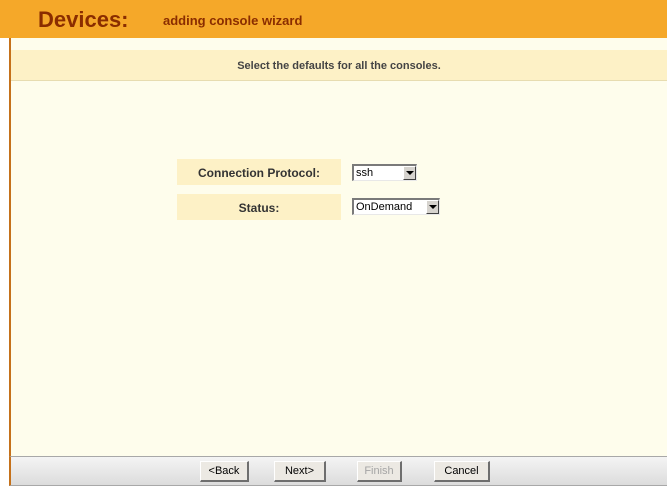 The height and width of the screenshot is (494, 667). I want to click on button-bar, so click(338, 471).